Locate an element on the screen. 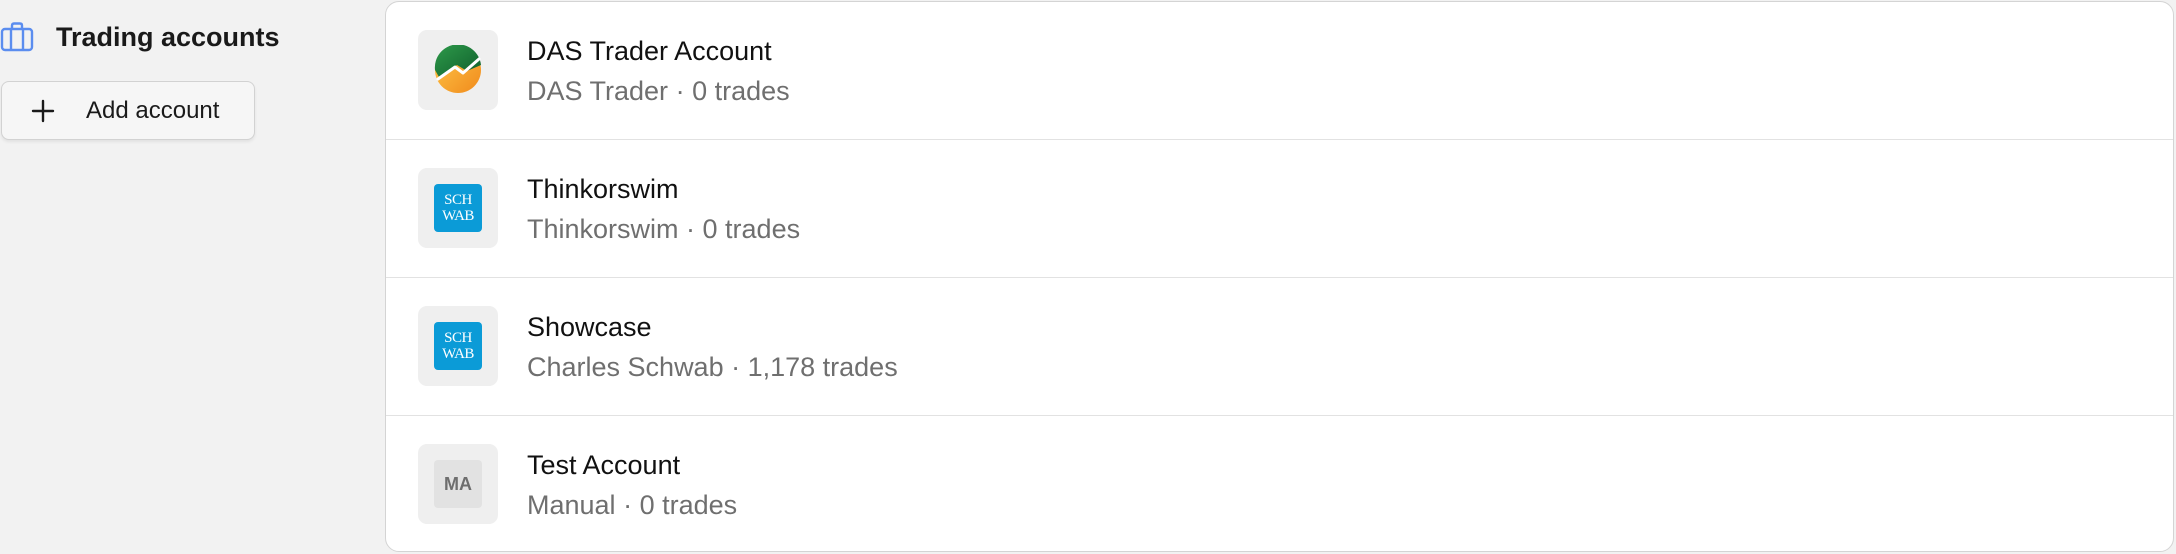 The height and width of the screenshot is (554, 2176). plus-icon is located at coordinates (43, 111).